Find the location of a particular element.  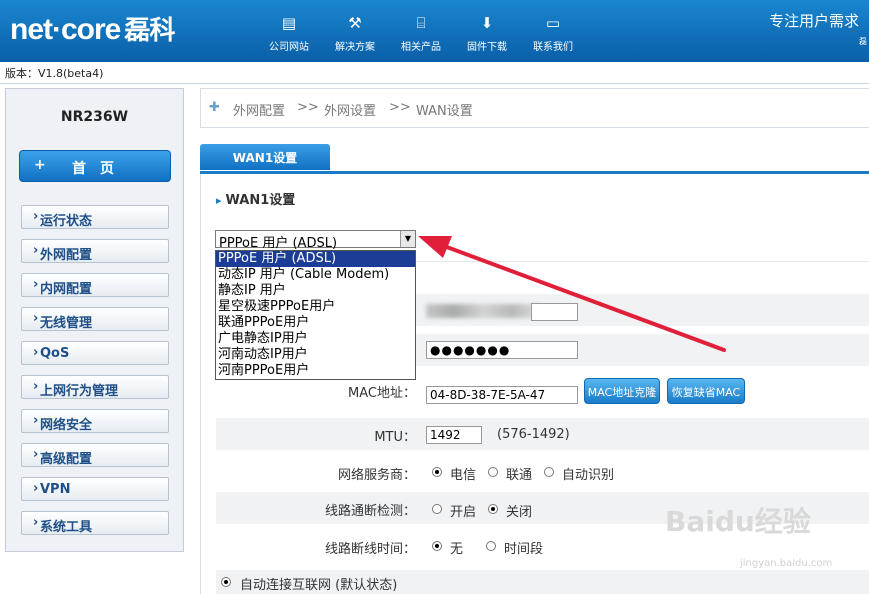

baidu-watermark: Baidu经验 is located at coordinates (738, 521).